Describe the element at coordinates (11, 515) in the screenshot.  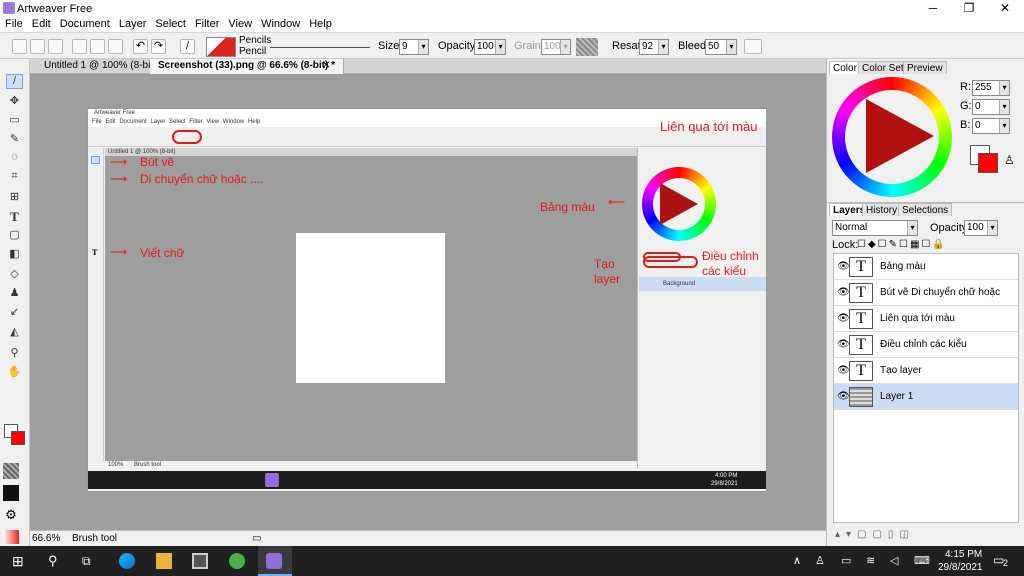
I see `gear-icon: ⚙` at that location.